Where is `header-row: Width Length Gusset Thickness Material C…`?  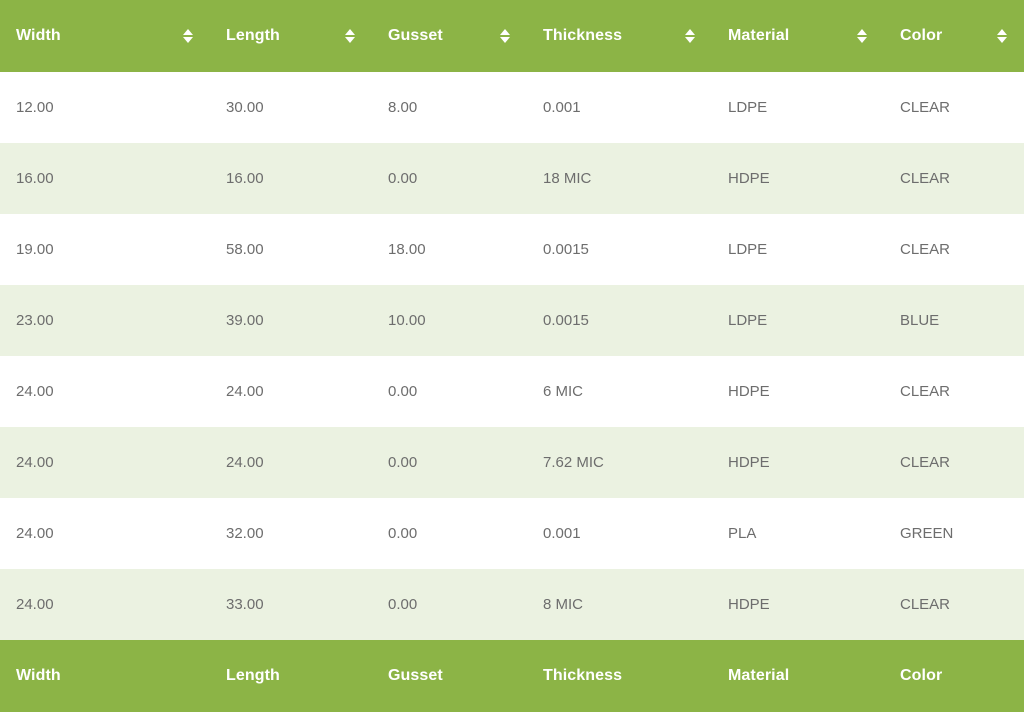
header-row: Width Length Gusset Thickness Material C… is located at coordinates (512, 36).